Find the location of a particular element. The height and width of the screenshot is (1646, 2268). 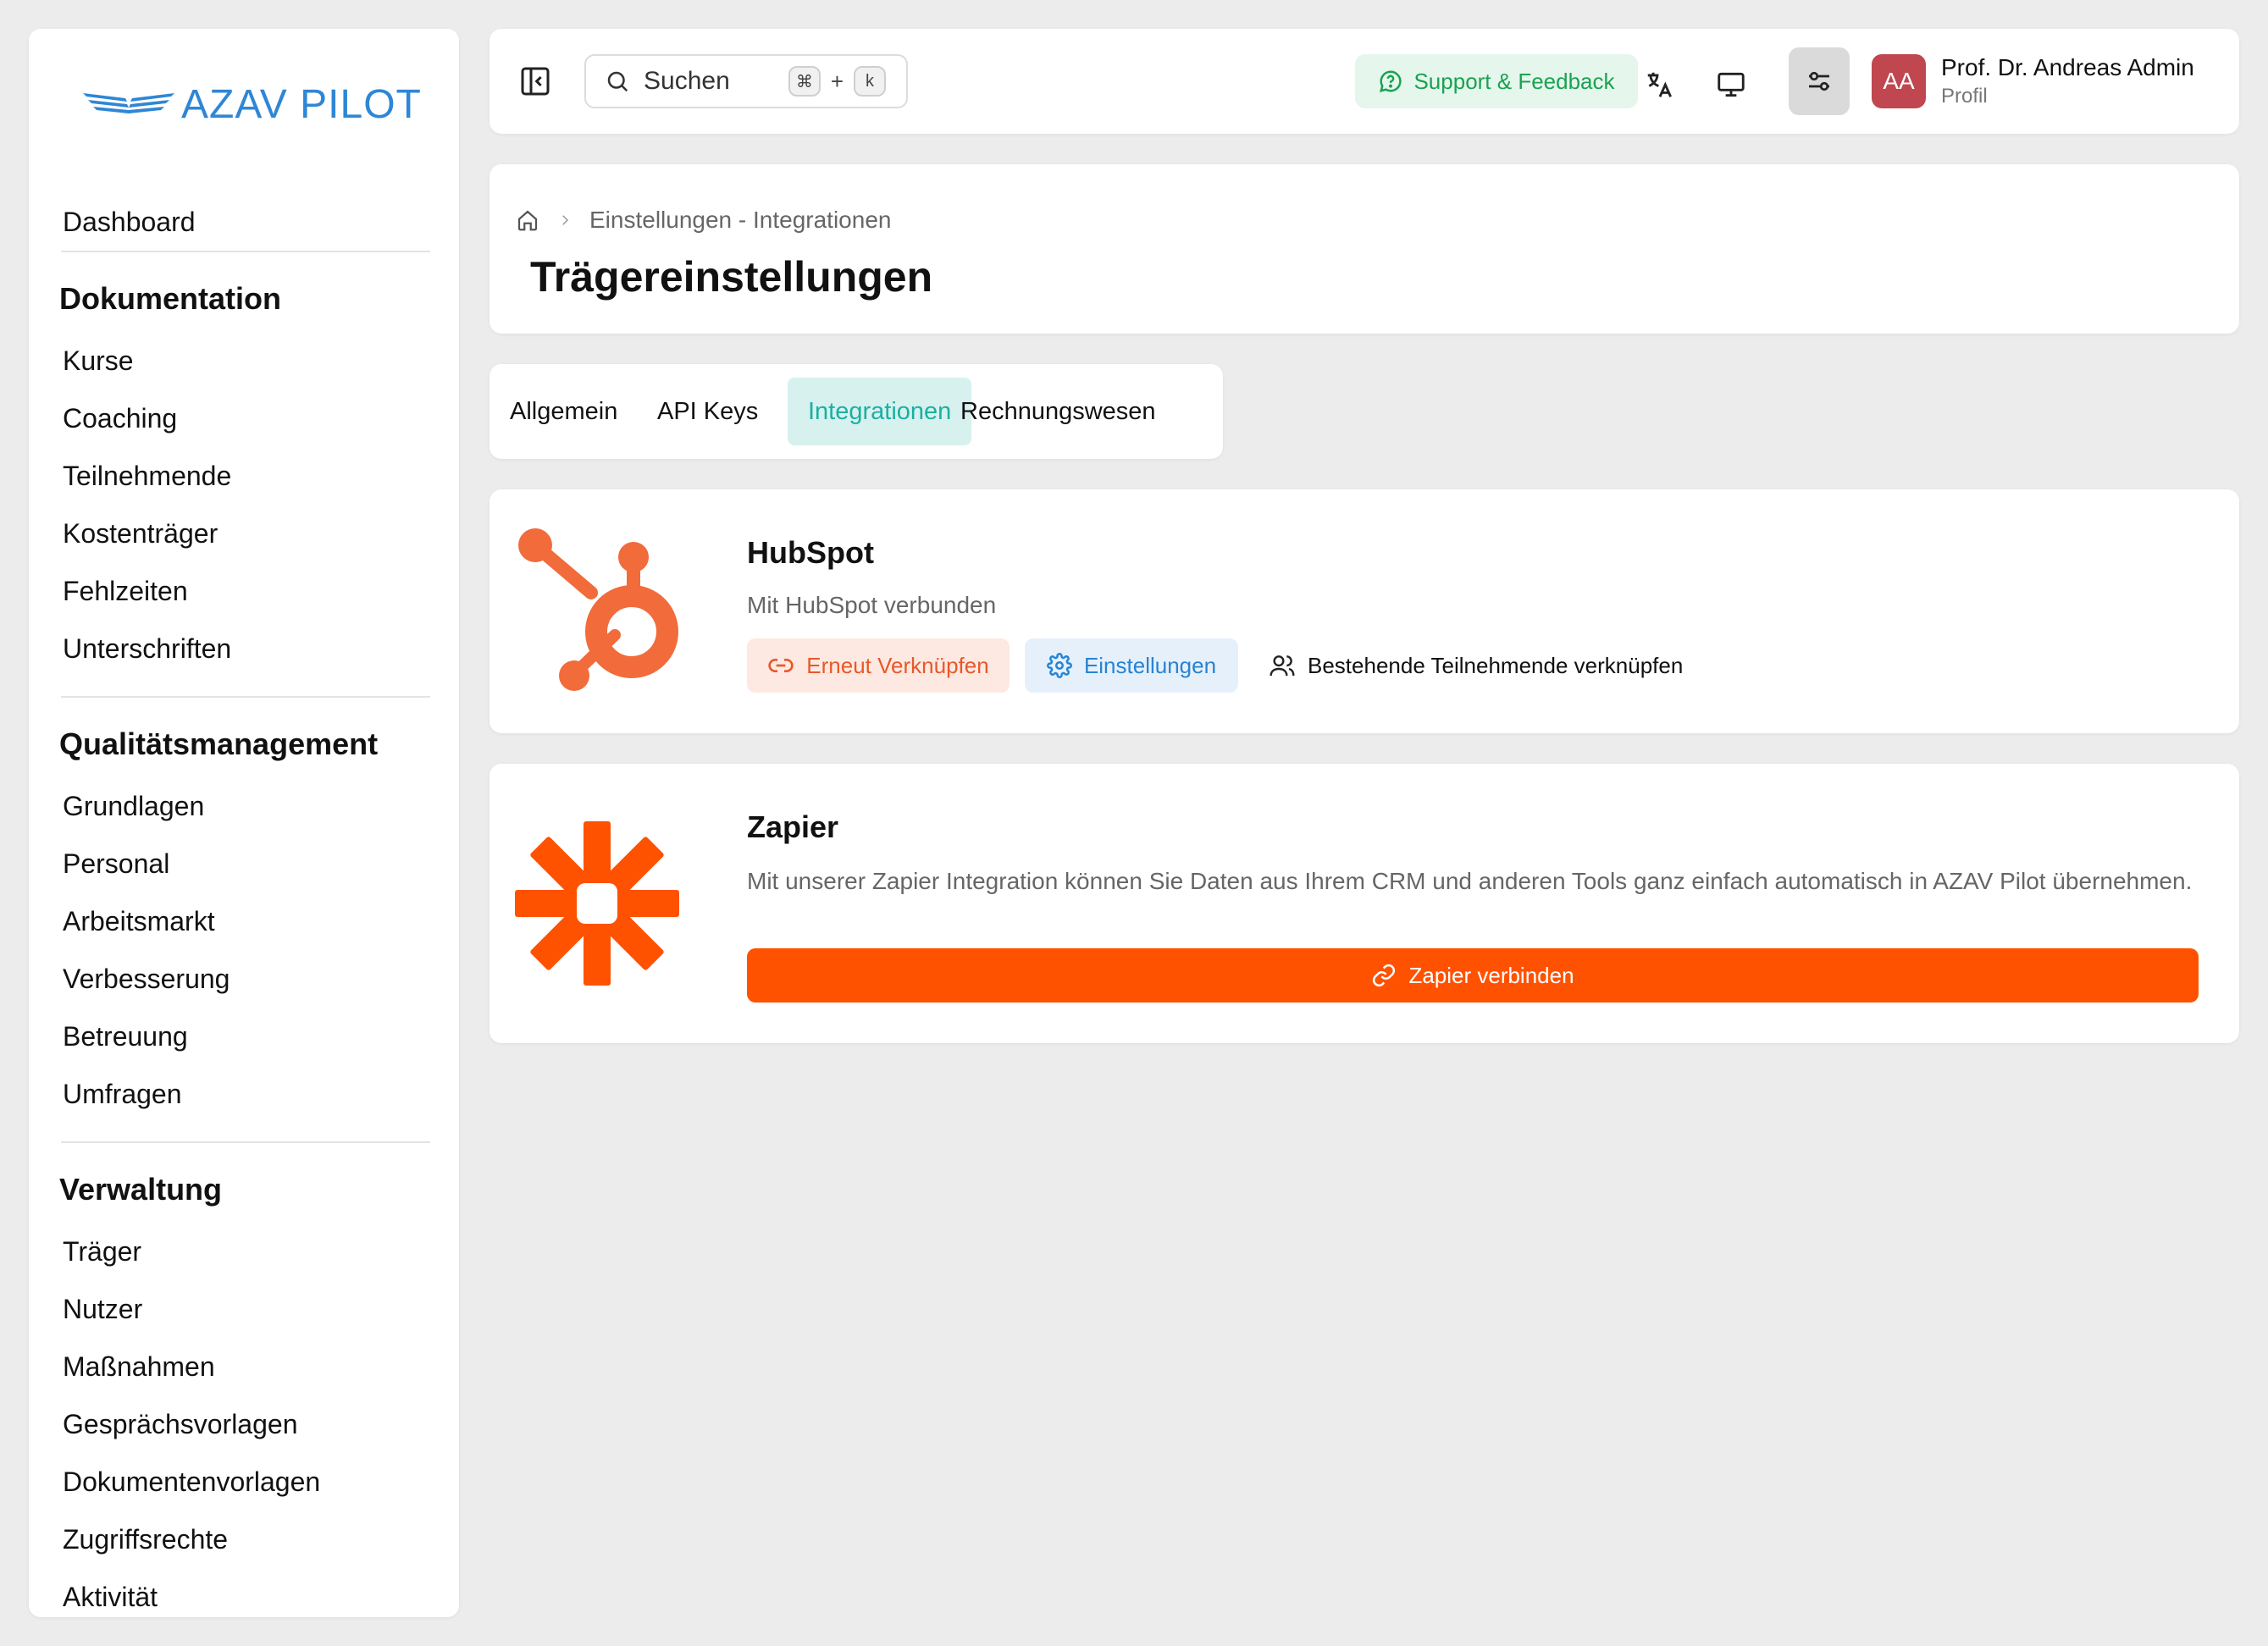

sidebar-item-grundlagen: Grundlagen is located at coordinates (244, 806).